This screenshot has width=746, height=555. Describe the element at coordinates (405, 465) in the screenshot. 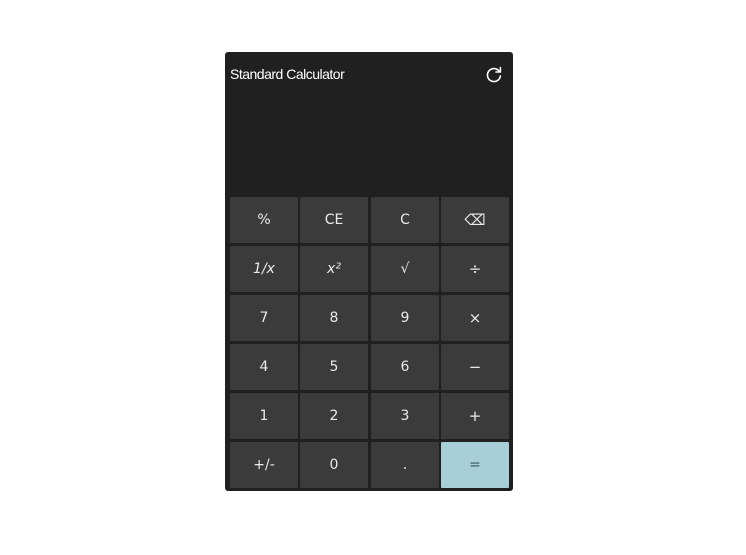

I see `decimal-button: .` at that location.